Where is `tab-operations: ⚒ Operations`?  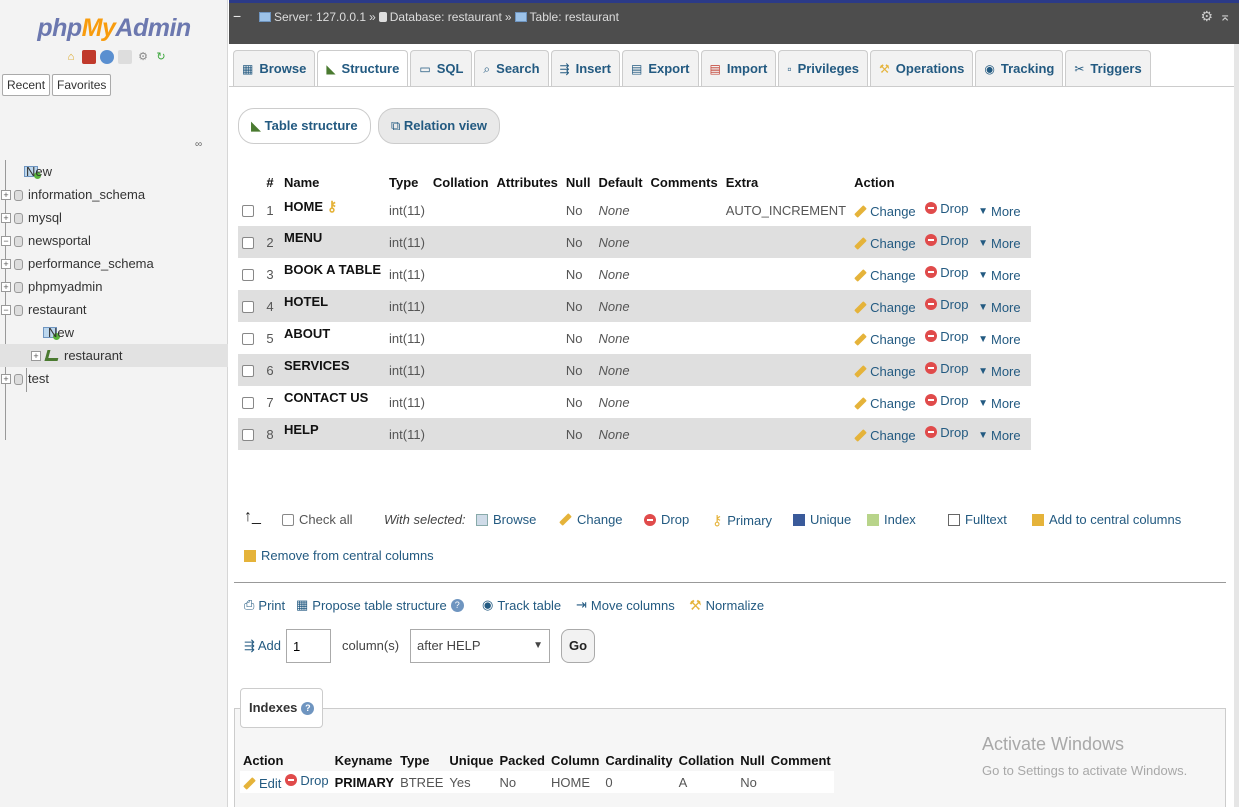 tab-operations: ⚒ Operations is located at coordinates (922, 68).